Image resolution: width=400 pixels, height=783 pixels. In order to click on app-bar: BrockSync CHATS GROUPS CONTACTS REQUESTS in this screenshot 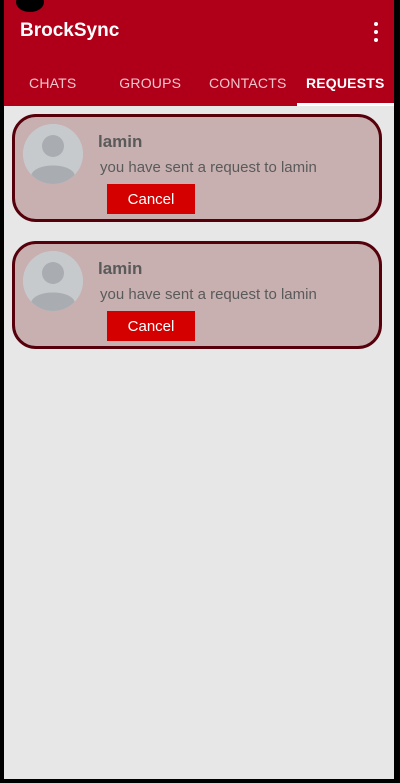, I will do `click(199, 53)`.